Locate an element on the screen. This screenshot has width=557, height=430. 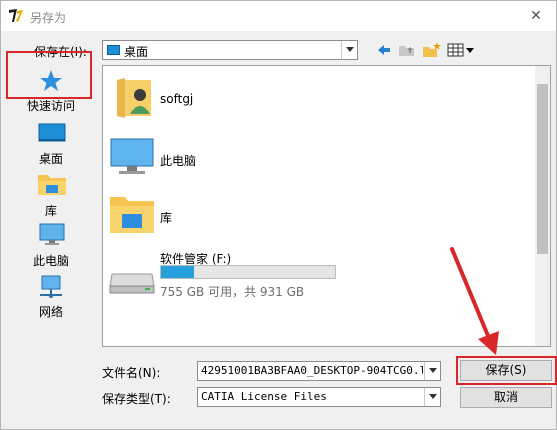
user-folder-icon is located at coordinates (134, 98).